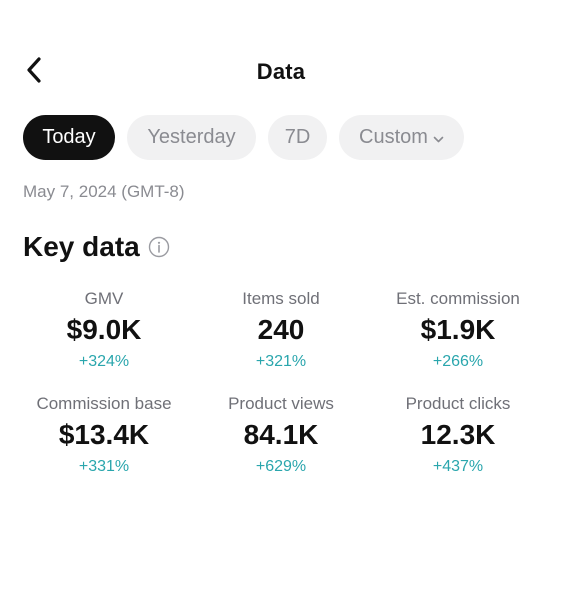 Image resolution: width=562 pixels, height=590 pixels. What do you see at coordinates (104, 298) in the screenshot?
I see `metric-label: GMV` at bounding box center [104, 298].